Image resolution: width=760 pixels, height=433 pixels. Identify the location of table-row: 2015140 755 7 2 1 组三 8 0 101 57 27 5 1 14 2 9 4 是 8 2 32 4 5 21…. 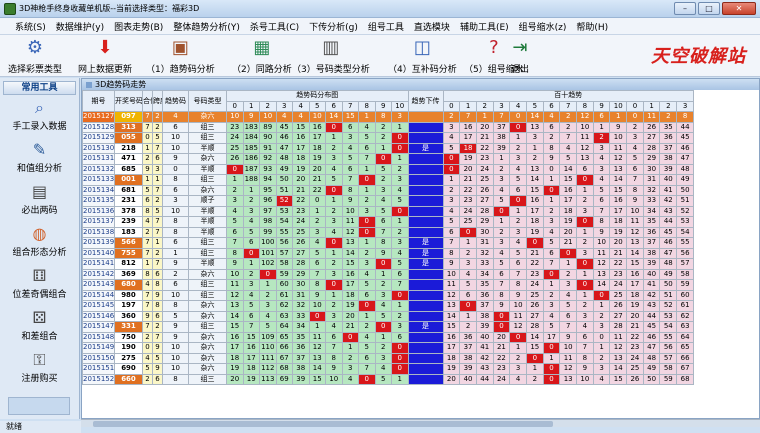
(388, 253).